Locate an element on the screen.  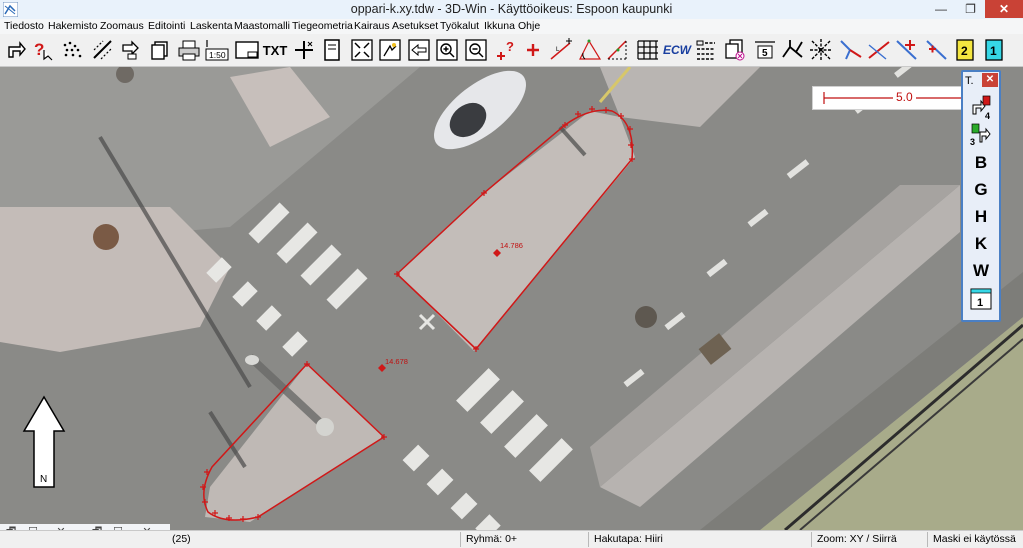
svg-text: 5 is located at coordinates (765, 53).